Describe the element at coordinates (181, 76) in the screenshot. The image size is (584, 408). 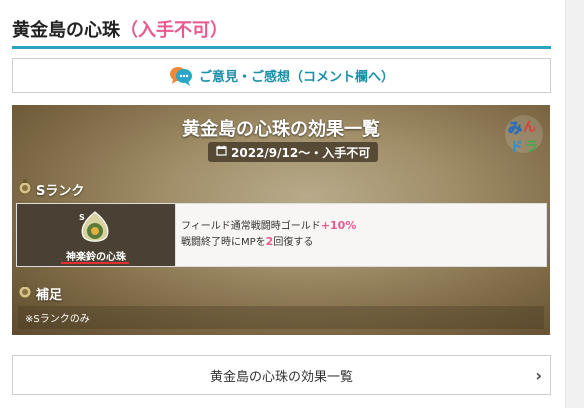
I see `chat-bubbles-icon` at that location.